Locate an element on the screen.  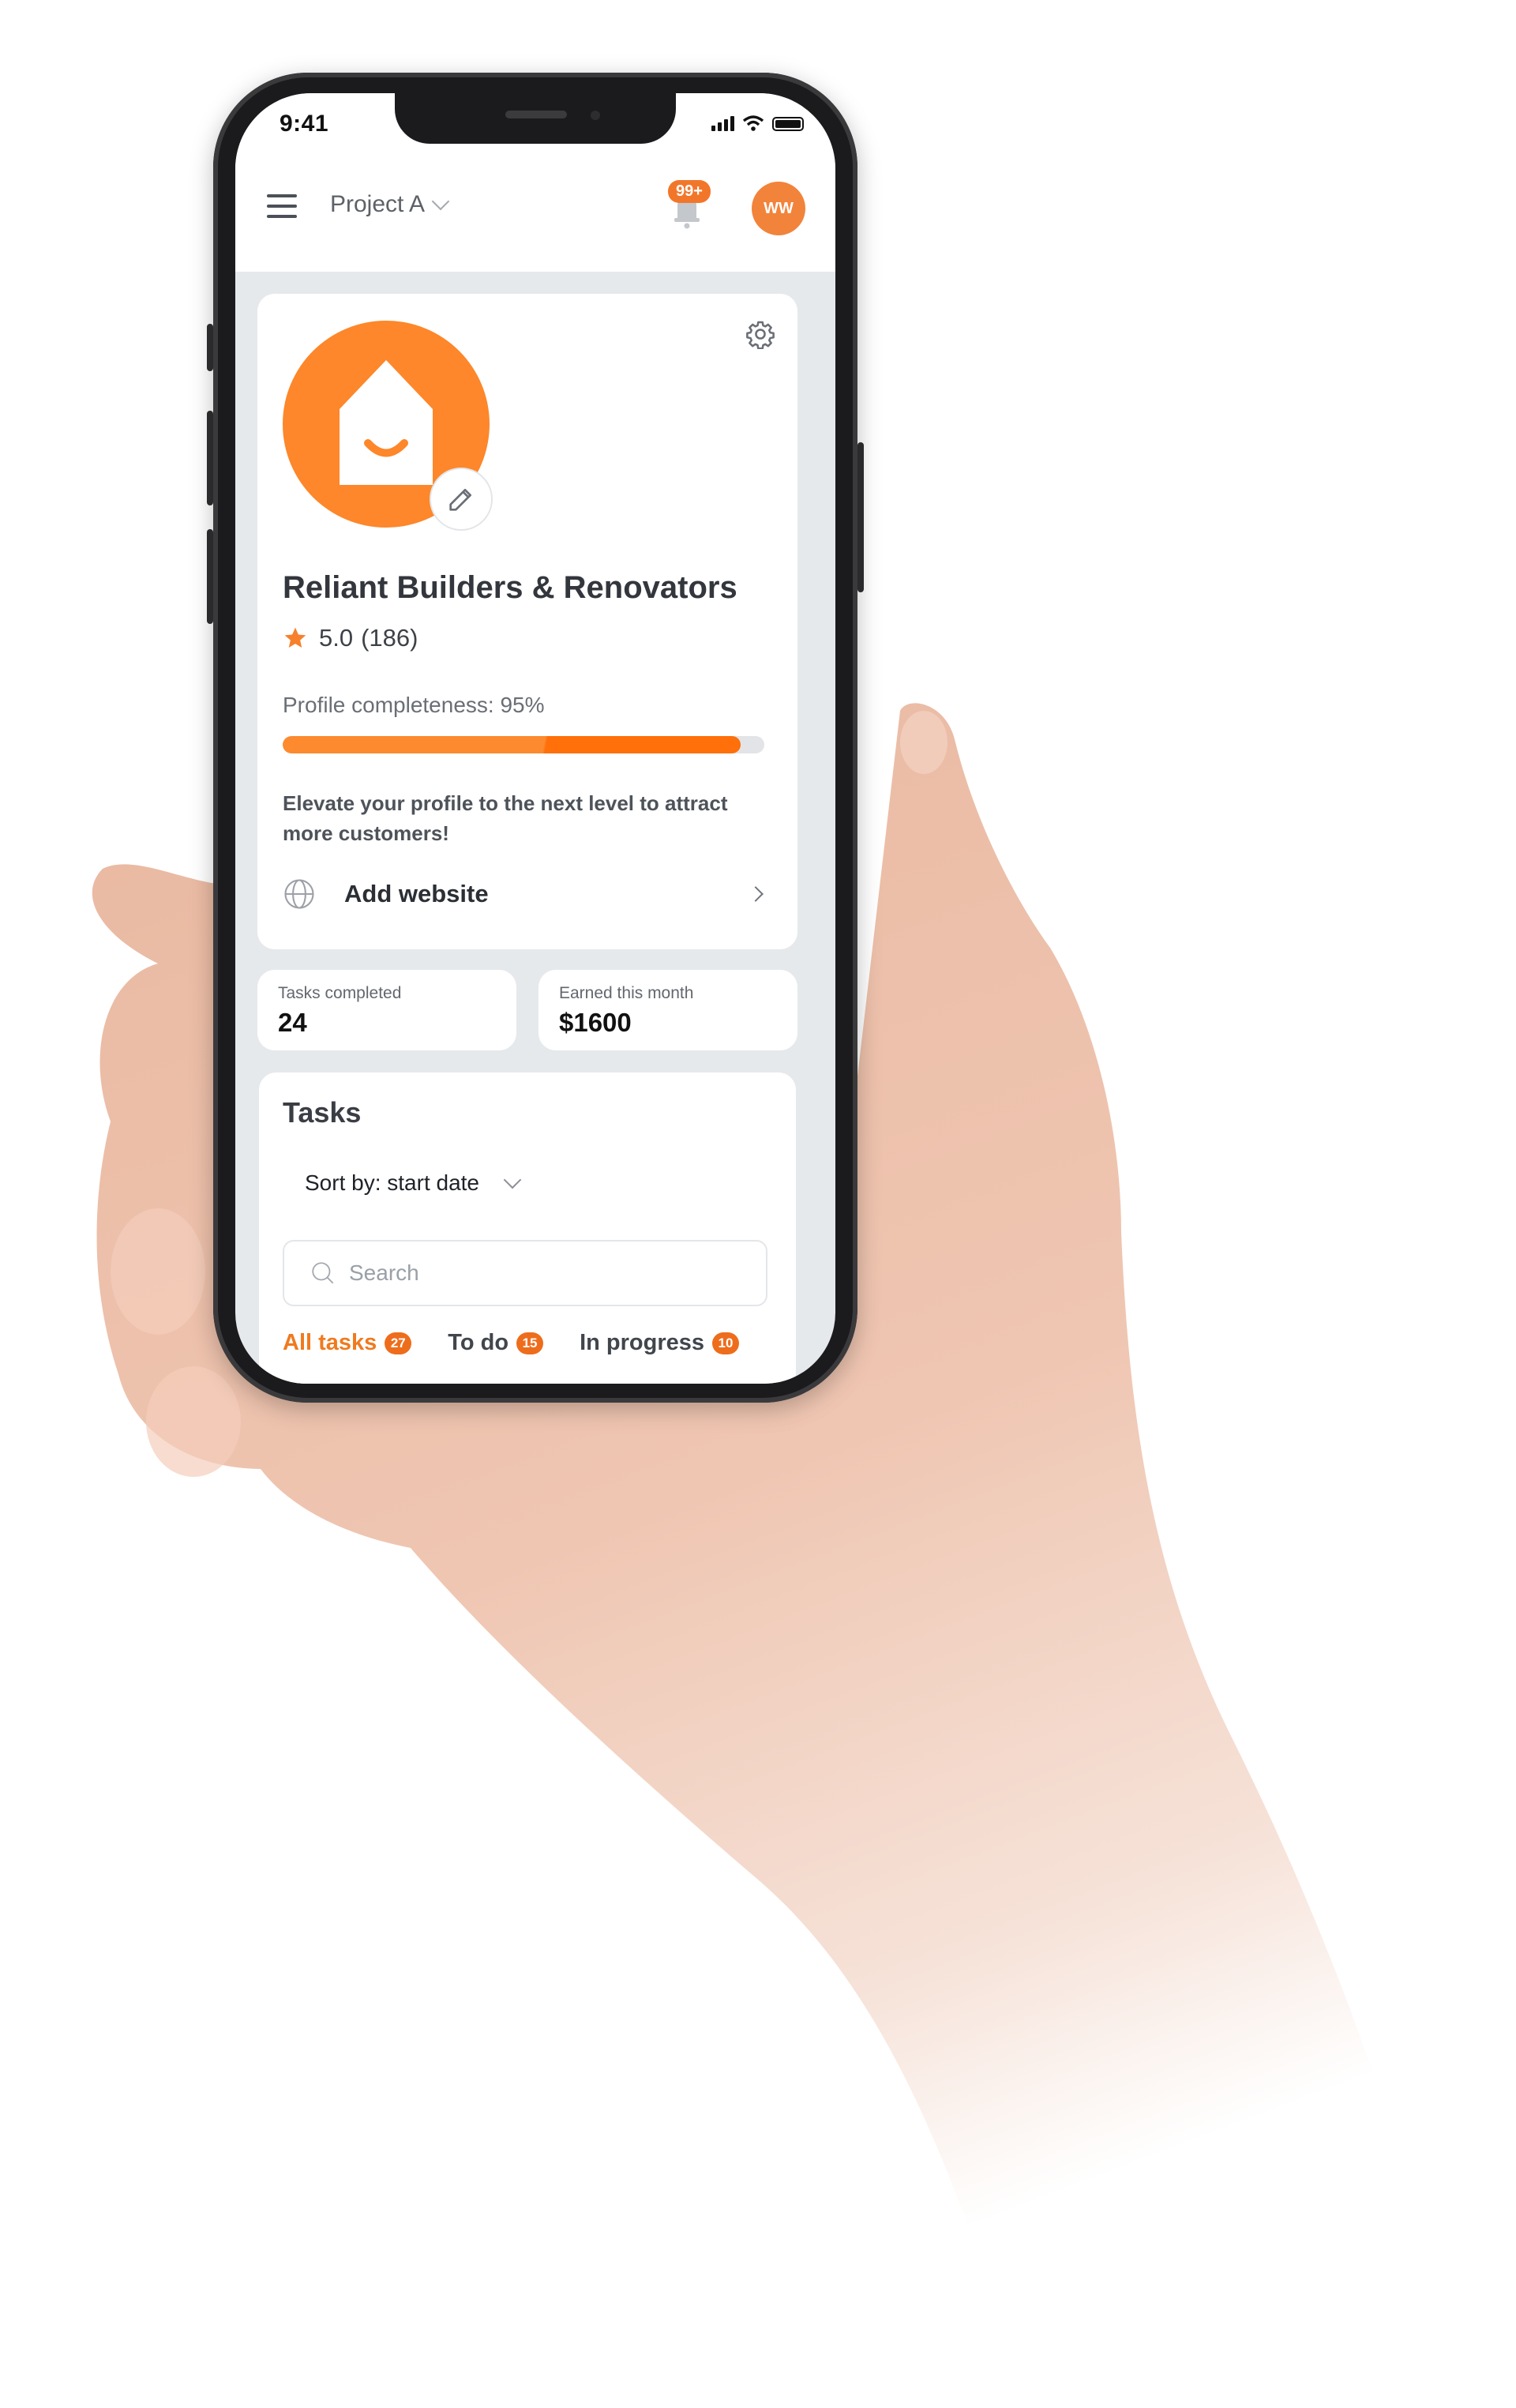
stat-label: Earned this month is located at coordinates (626, 993).